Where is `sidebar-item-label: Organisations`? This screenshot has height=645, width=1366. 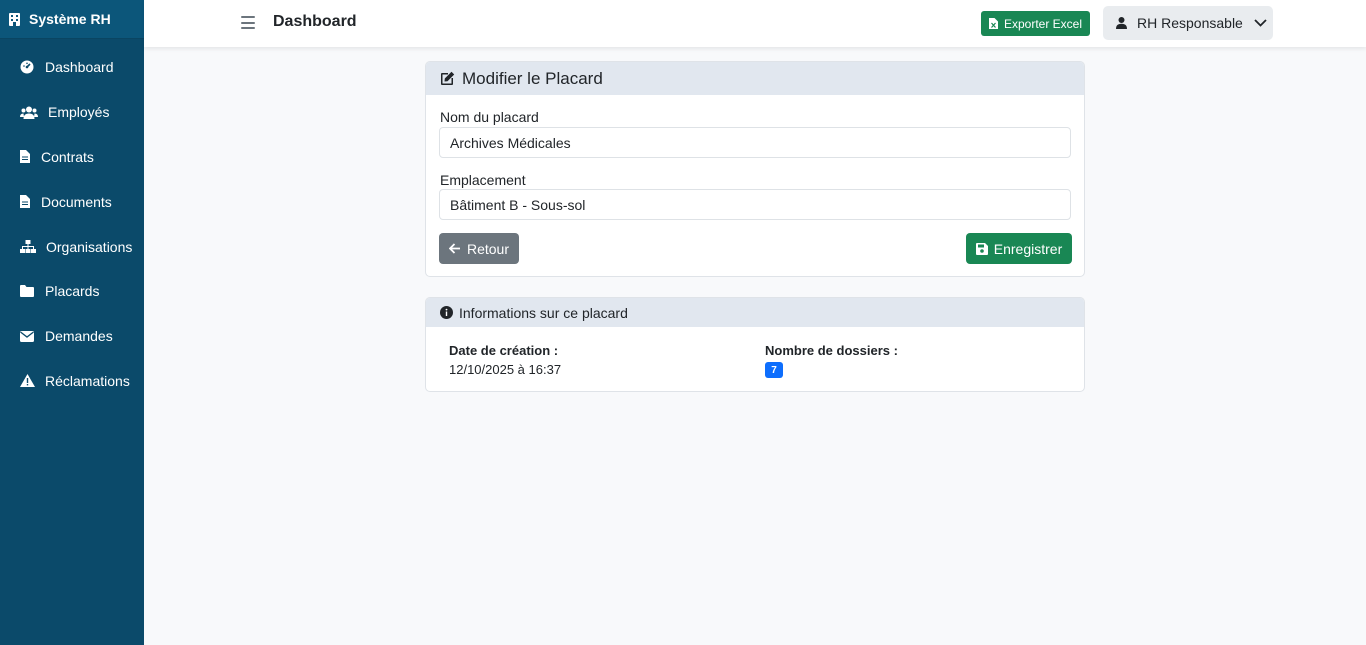
sidebar-item-label: Organisations is located at coordinates (89, 246).